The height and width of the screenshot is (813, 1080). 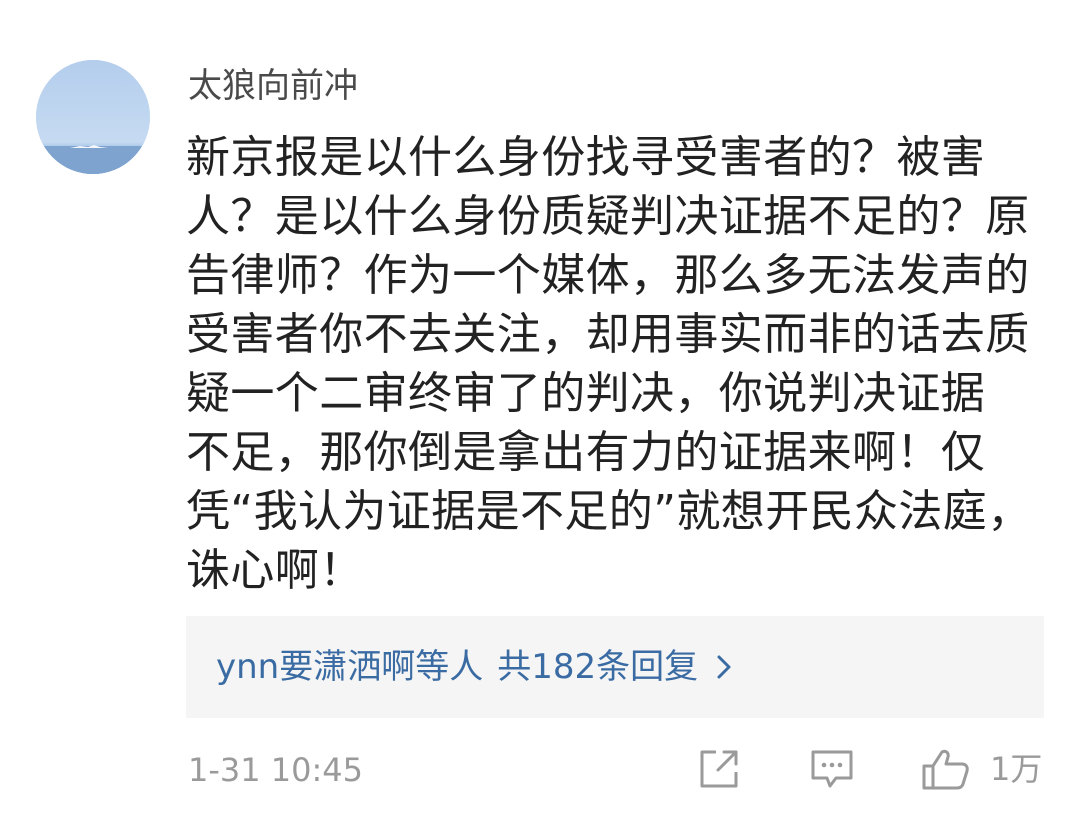 I want to click on comment-line: 受害者你不去关注，却用事实而非的话去质, so click(x=608, y=334).